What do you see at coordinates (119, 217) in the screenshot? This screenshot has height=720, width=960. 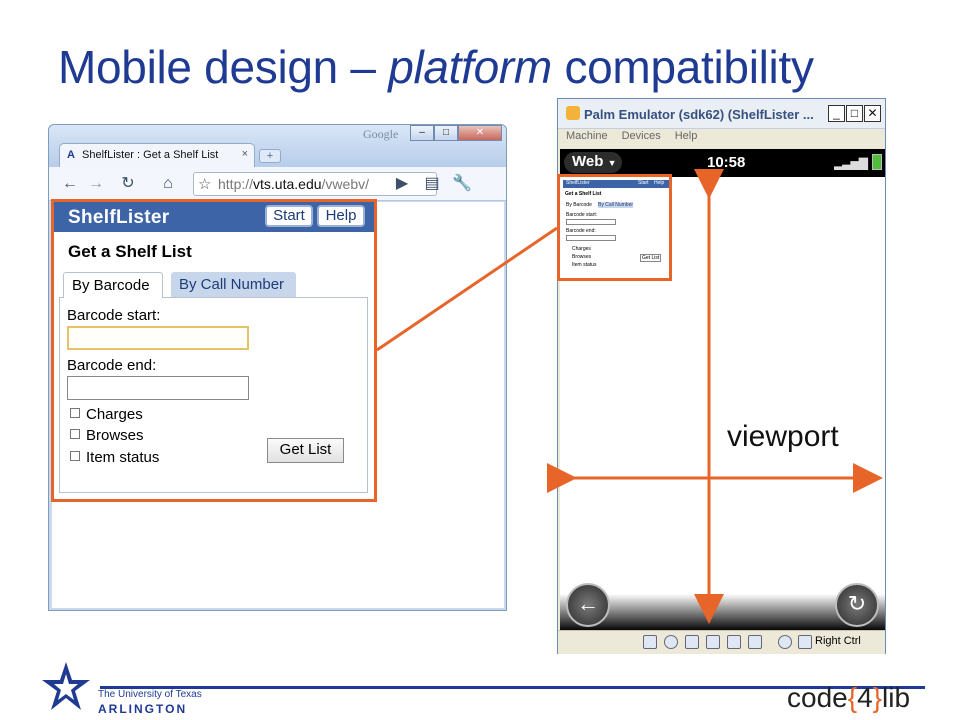 I see `shelflister-title: ShelfLister` at bounding box center [119, 217].